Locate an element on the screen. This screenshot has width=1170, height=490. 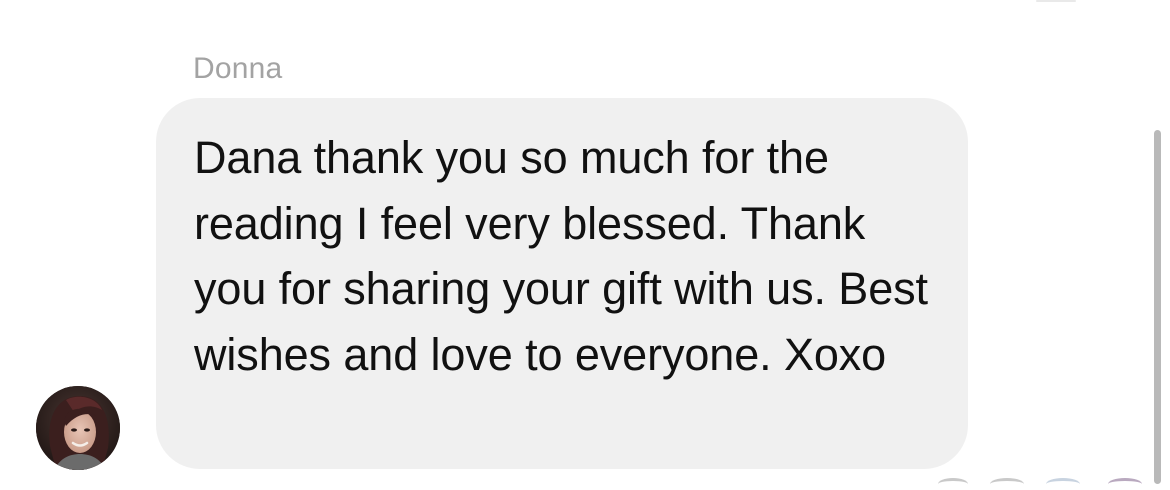
top-divider is located at coordinates (1056, 1).